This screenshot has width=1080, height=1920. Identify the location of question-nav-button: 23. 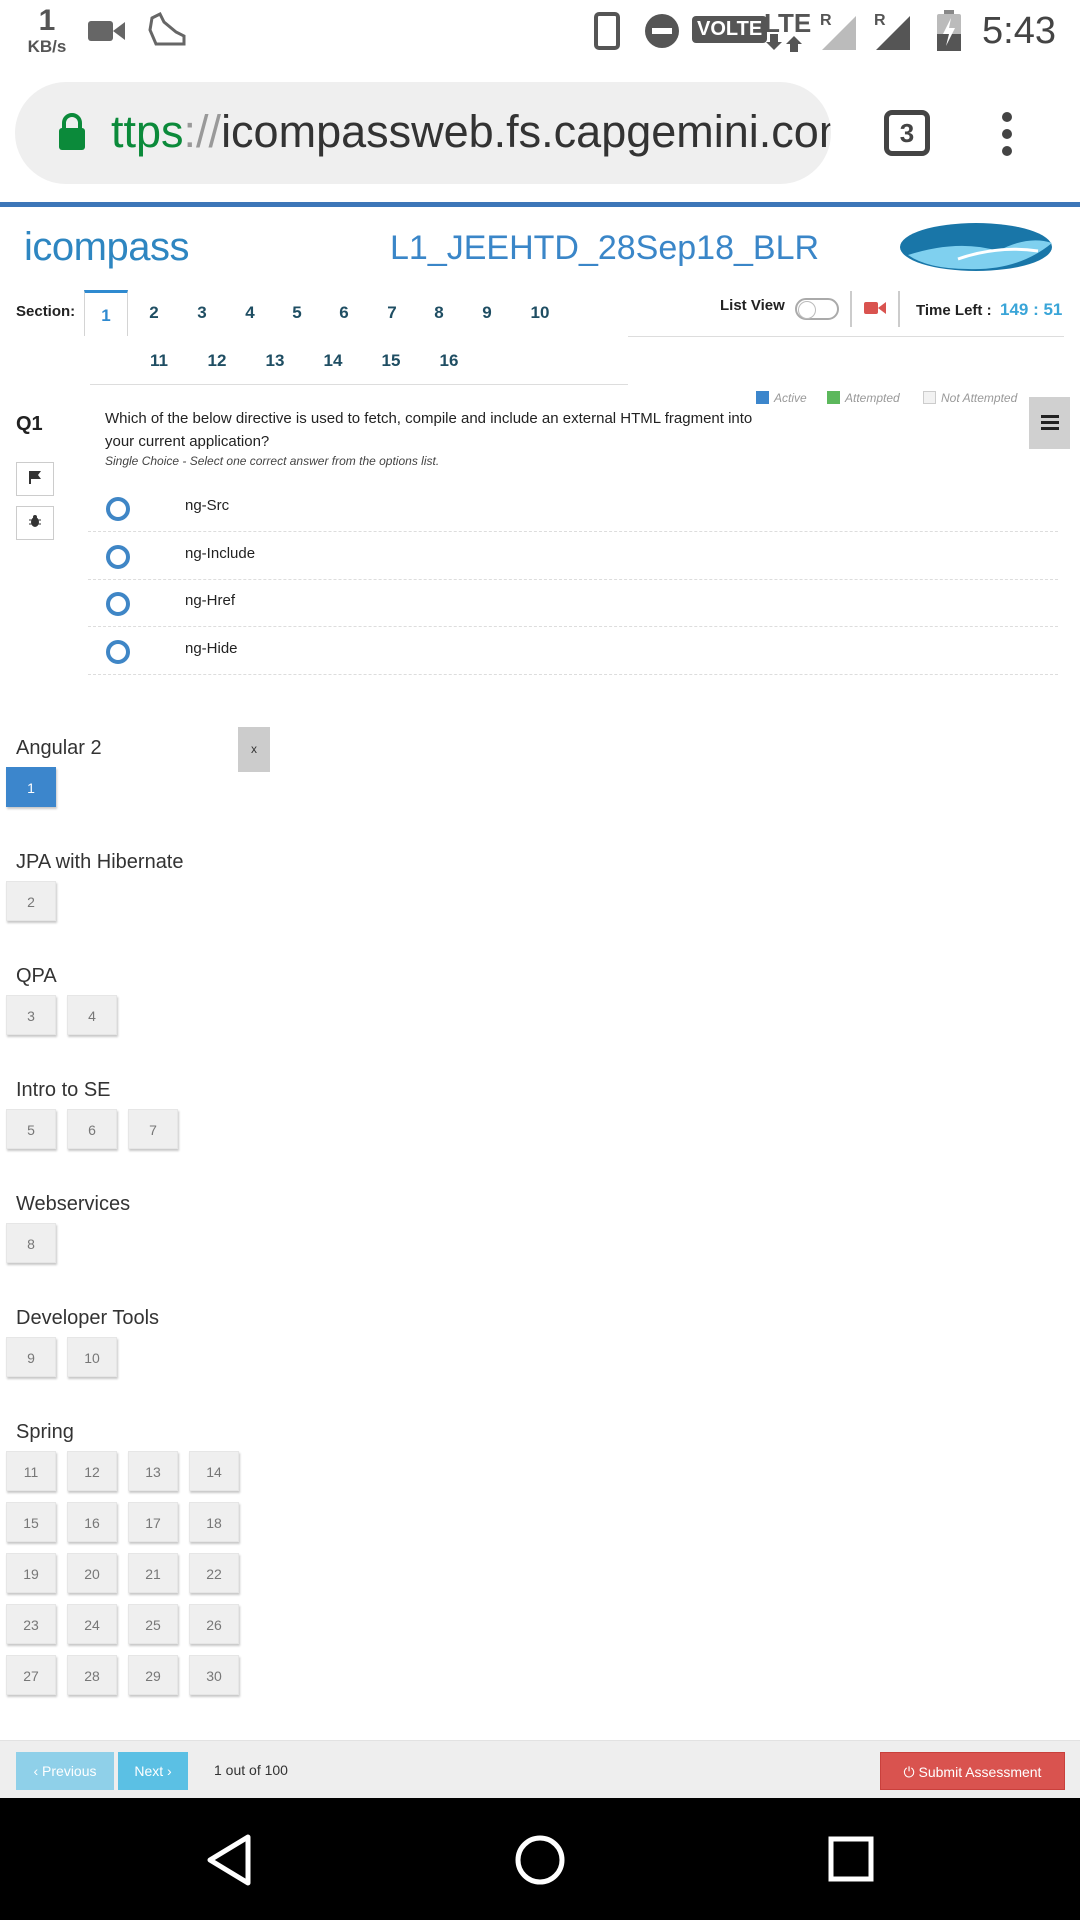
(31, 1624).